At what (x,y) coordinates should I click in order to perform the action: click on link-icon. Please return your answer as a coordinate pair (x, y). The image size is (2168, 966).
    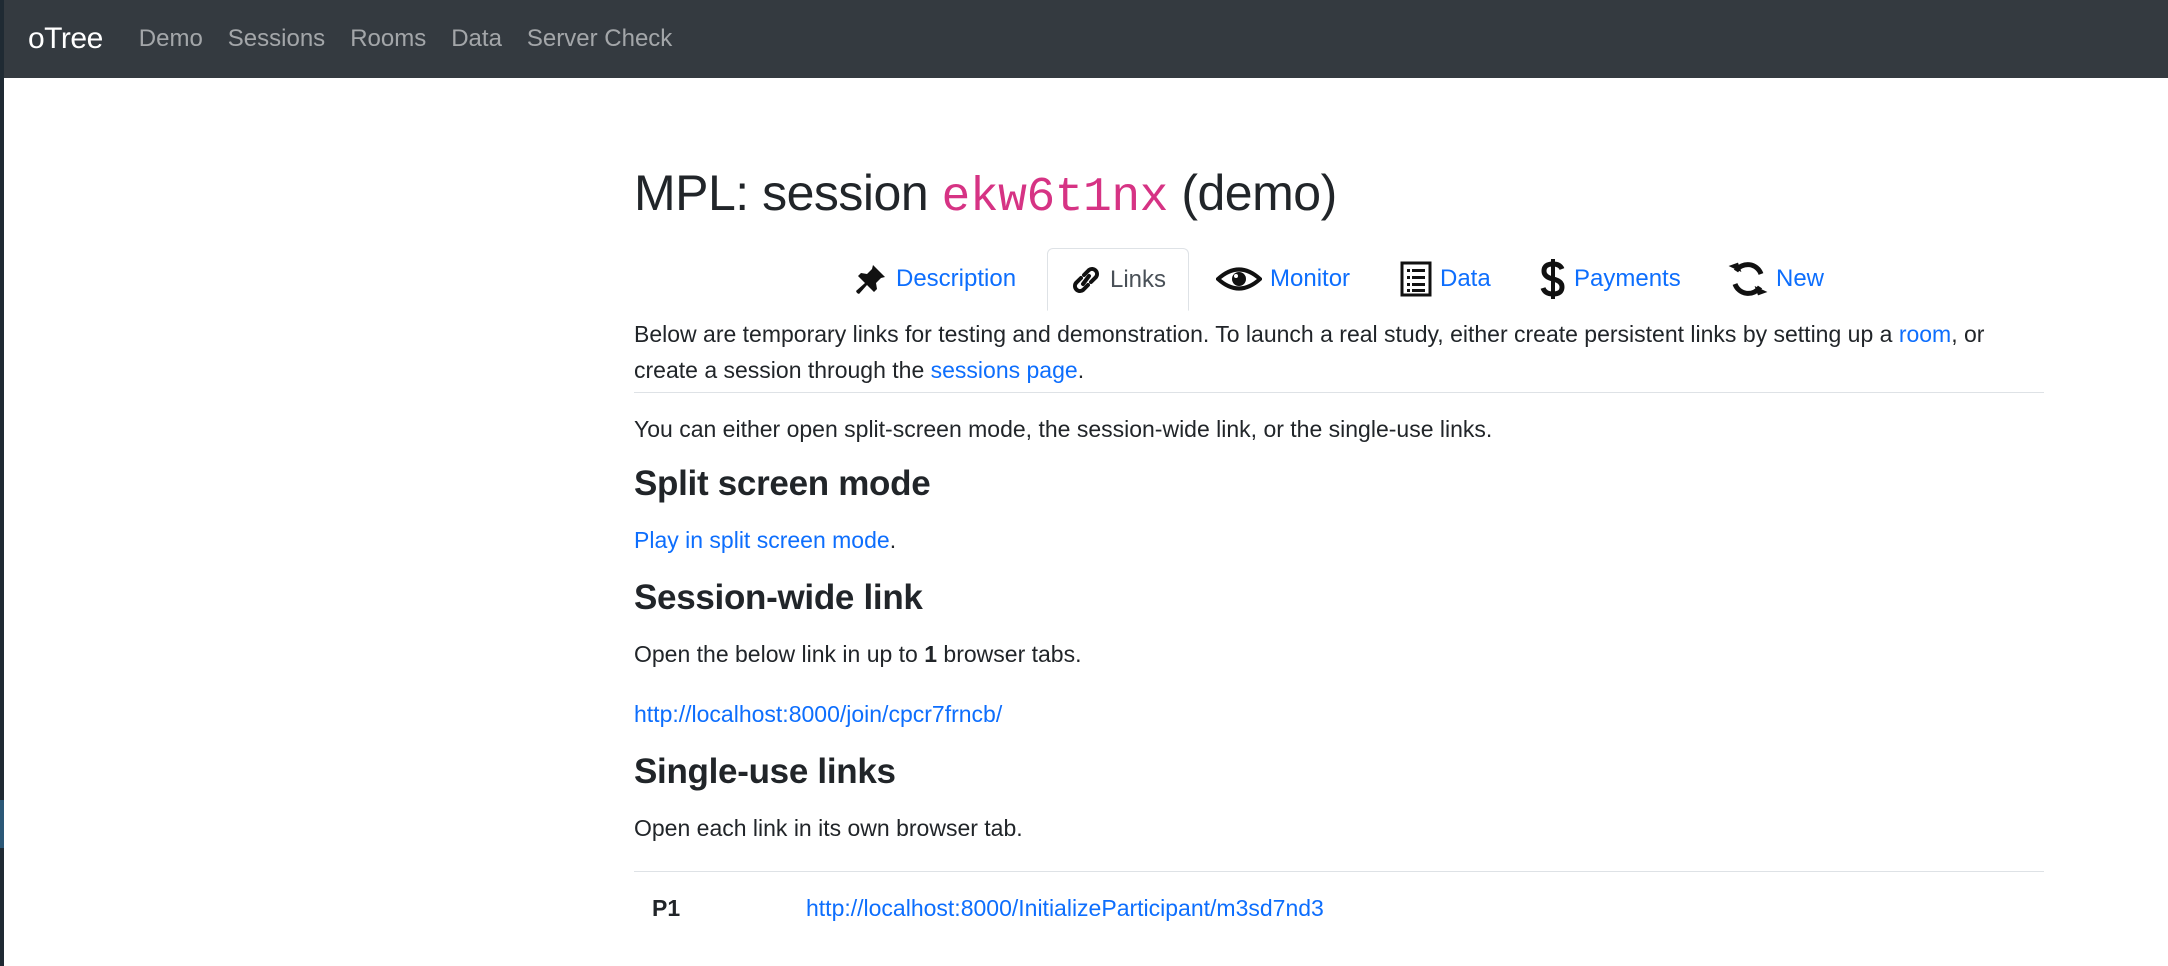
    Looking at the image, I should click on (1086, 279).